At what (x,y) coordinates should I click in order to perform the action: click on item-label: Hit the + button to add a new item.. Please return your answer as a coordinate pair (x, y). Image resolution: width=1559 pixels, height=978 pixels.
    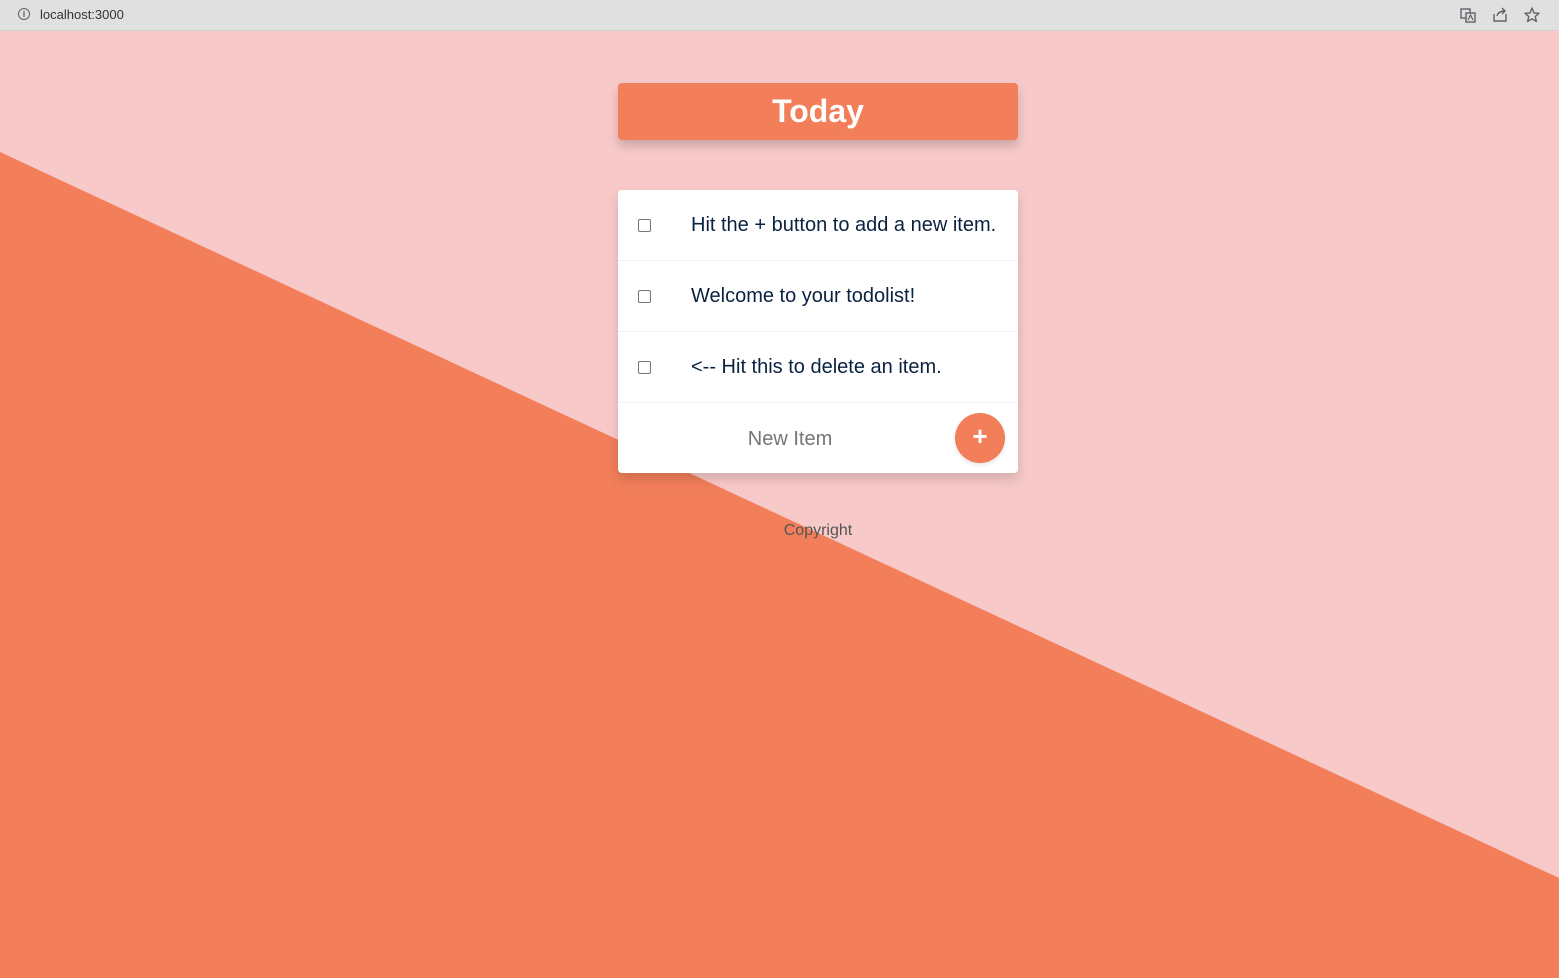
    Looking at the image, I should click on (844, 225).